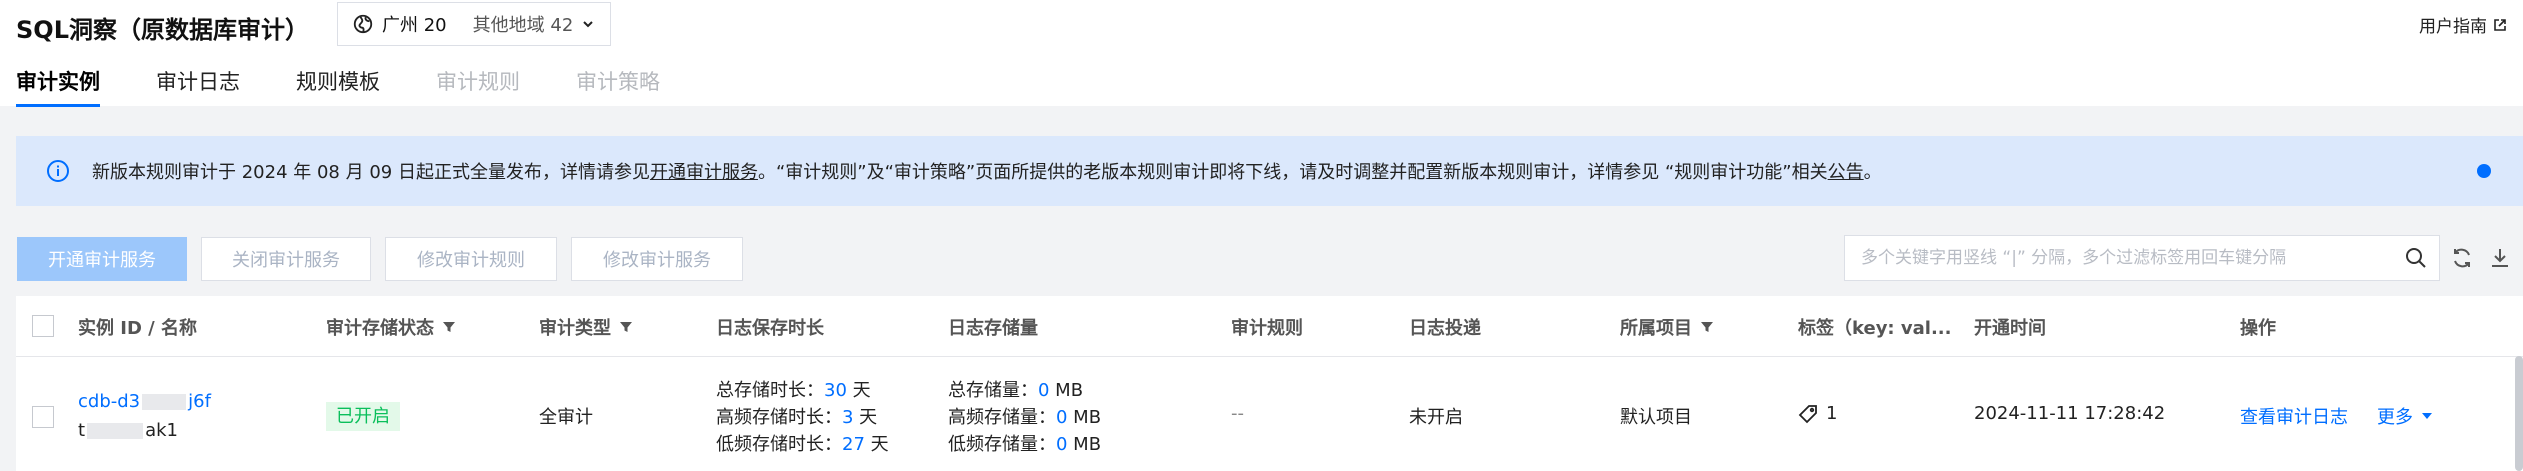  What do you see at coordinates (478, 82) in the screenshot?
I see `tab-audit-rule: 审计规则` at bounding box center [478, 82].